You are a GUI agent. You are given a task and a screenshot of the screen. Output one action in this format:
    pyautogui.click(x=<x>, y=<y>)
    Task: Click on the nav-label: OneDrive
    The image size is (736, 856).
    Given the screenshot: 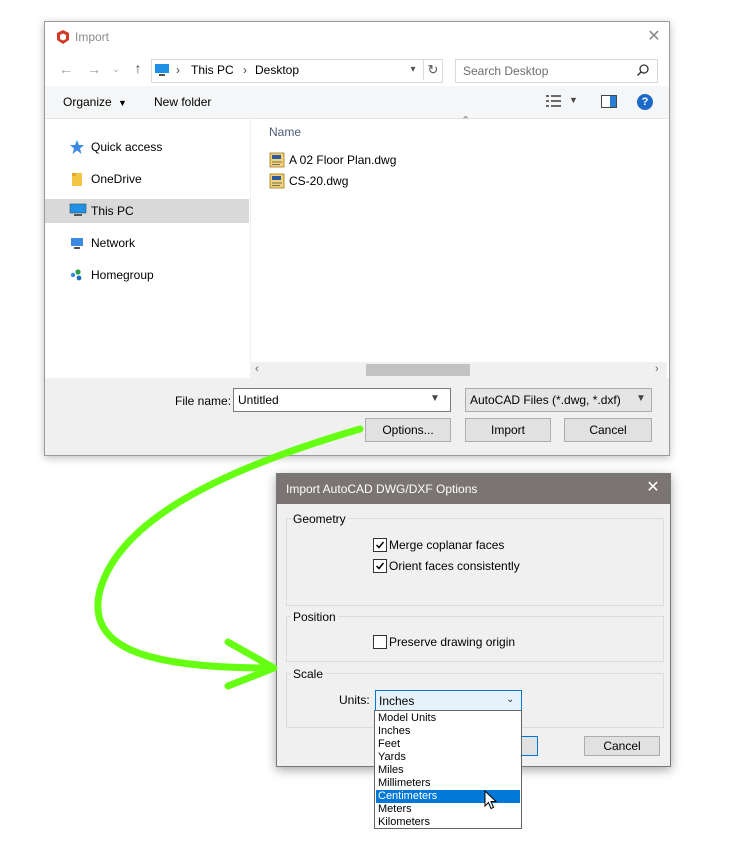 What is the action you would take?
    pyautogui.click(x=116, y=179)
    